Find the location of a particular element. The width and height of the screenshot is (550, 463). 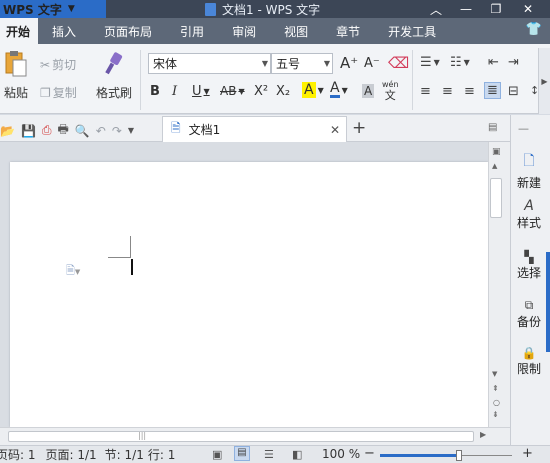

panel-expand-handle is located at coordinates (548, 302).